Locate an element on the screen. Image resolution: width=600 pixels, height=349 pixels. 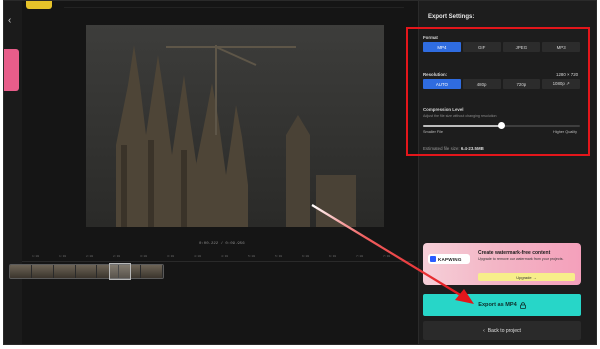
ruler-tick: 1:00 is located at coordinates (36, 256).